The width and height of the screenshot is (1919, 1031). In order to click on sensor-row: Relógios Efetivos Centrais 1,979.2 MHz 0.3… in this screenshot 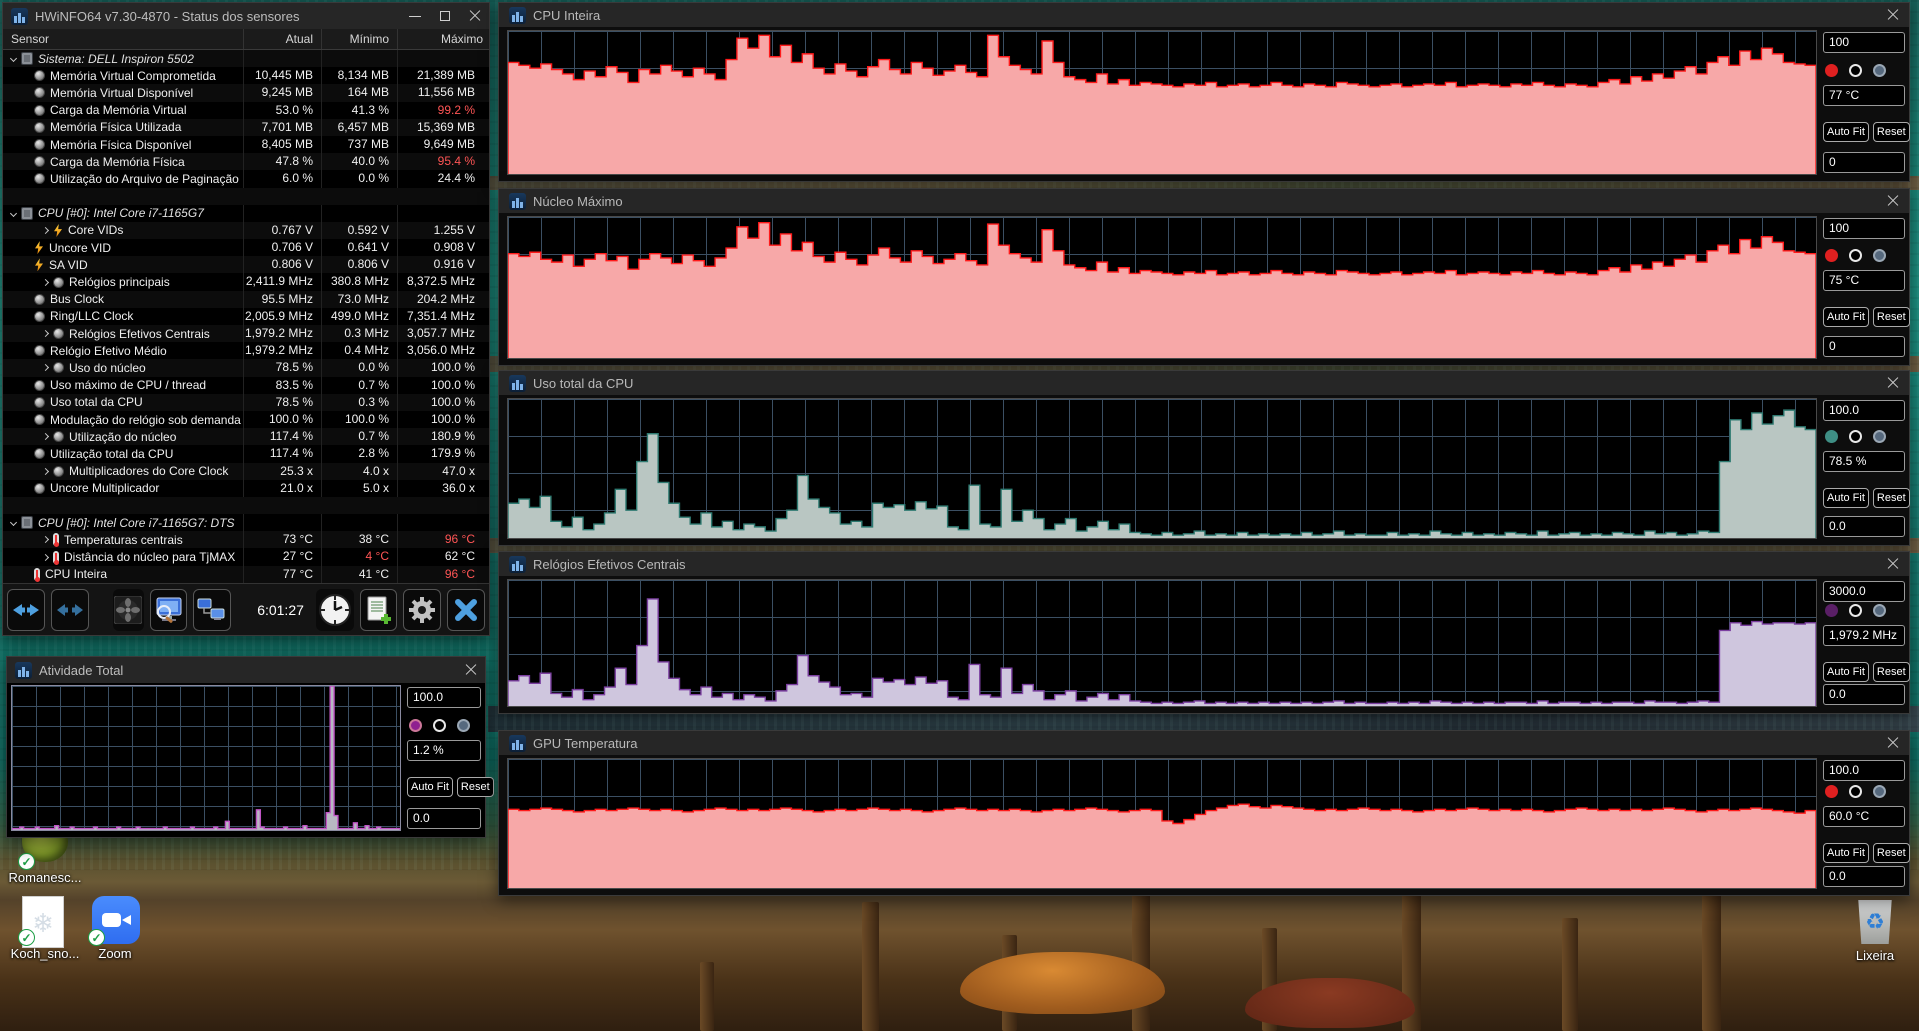, I will do `click(246, 334)`.